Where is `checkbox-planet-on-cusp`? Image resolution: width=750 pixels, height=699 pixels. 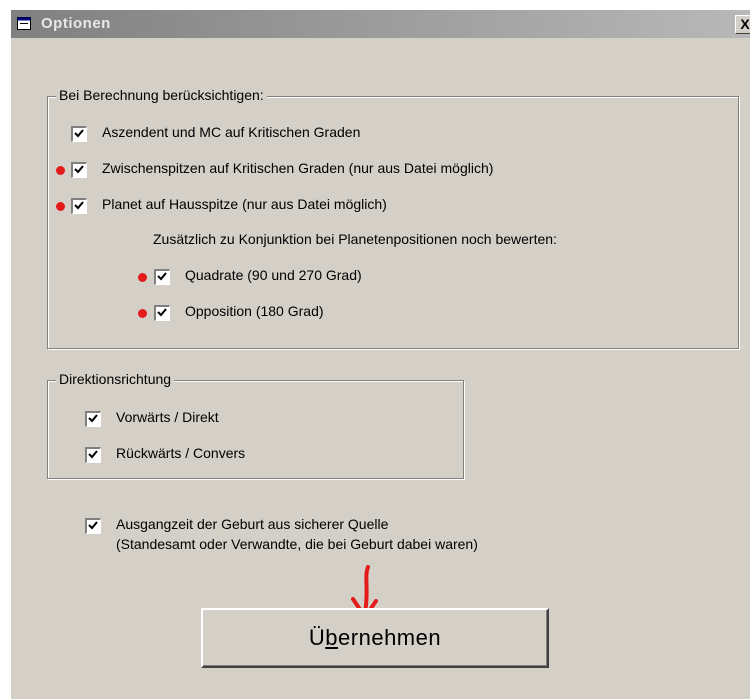
checkbox-planet-on-cusp is located at coordinates (79, 206).